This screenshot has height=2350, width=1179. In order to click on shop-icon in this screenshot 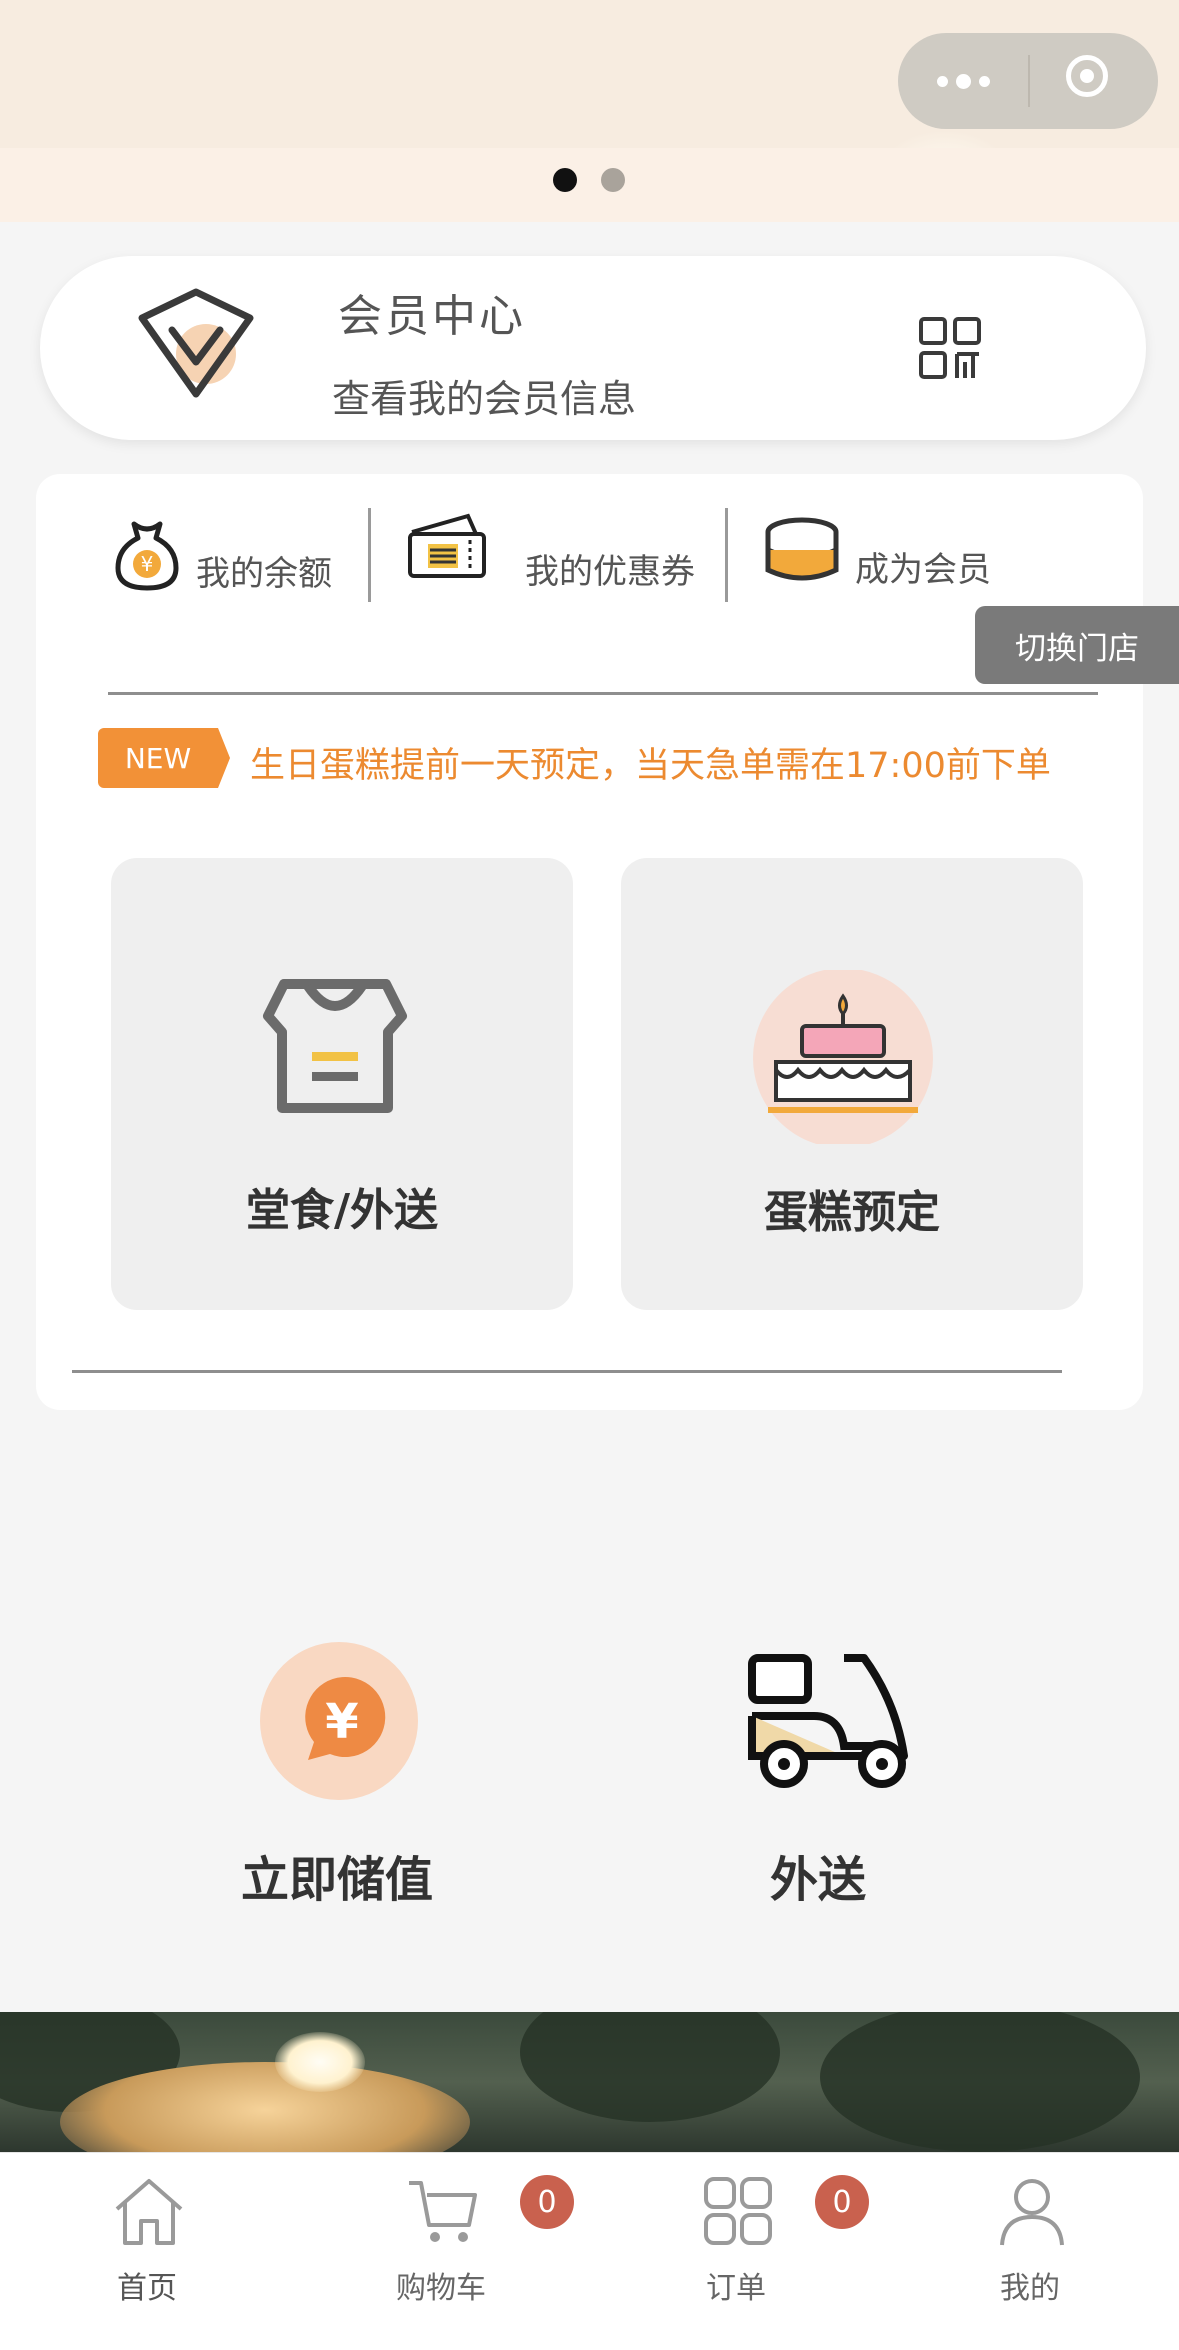, I will do `click(335, 1046)`.